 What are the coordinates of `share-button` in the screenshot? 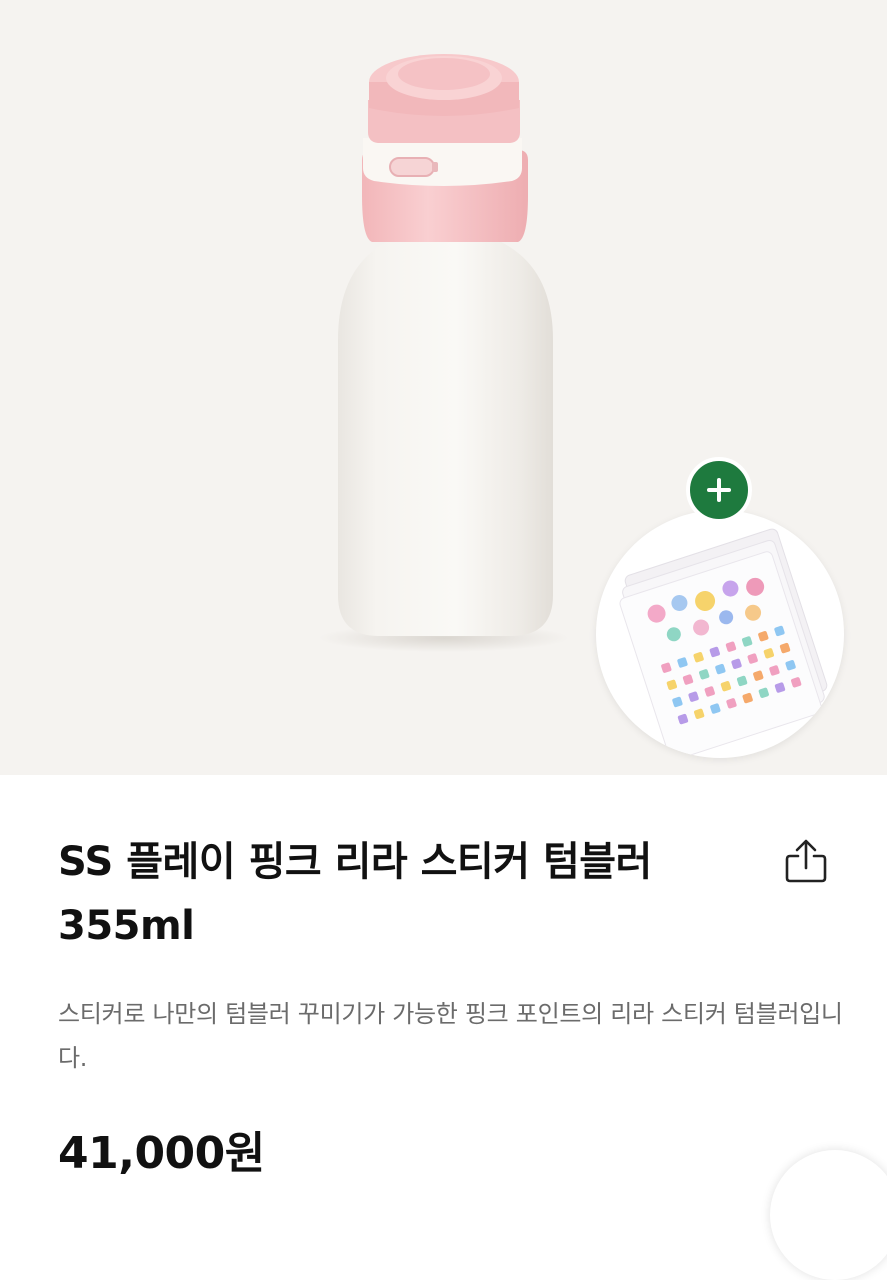 It's located at (806, 861).